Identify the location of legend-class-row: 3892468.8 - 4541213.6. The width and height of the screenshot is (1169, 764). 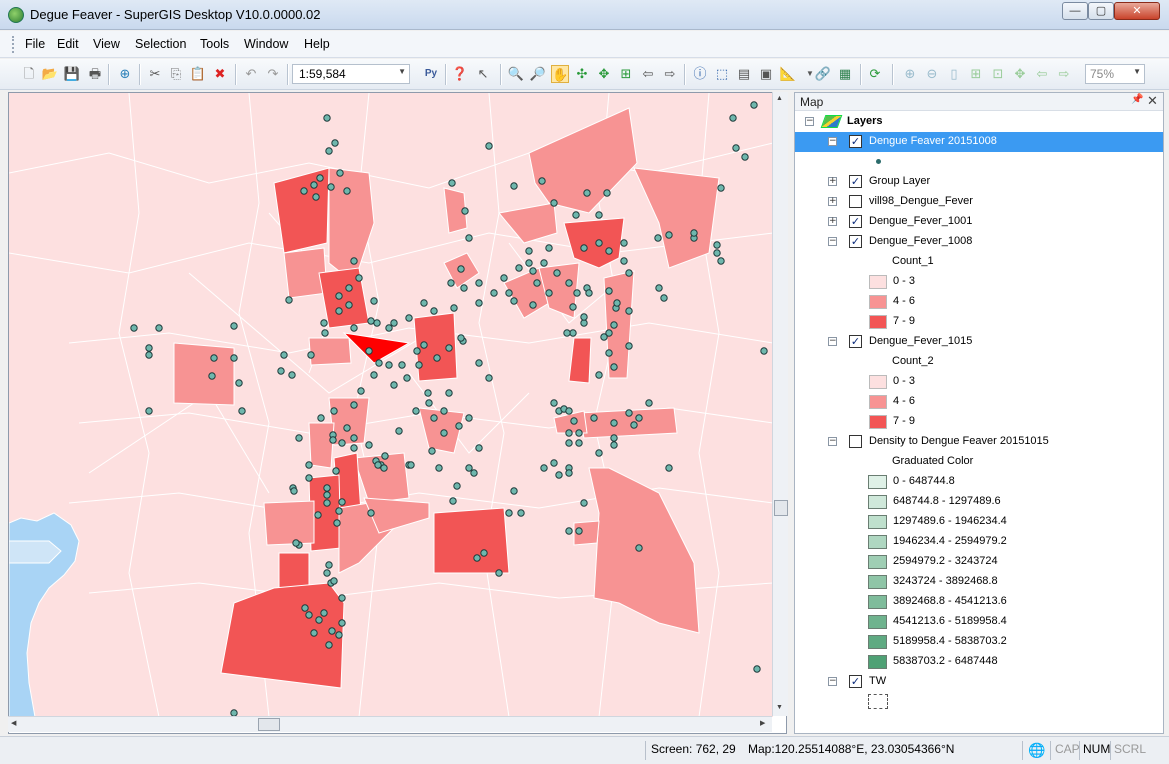
(979, 602).